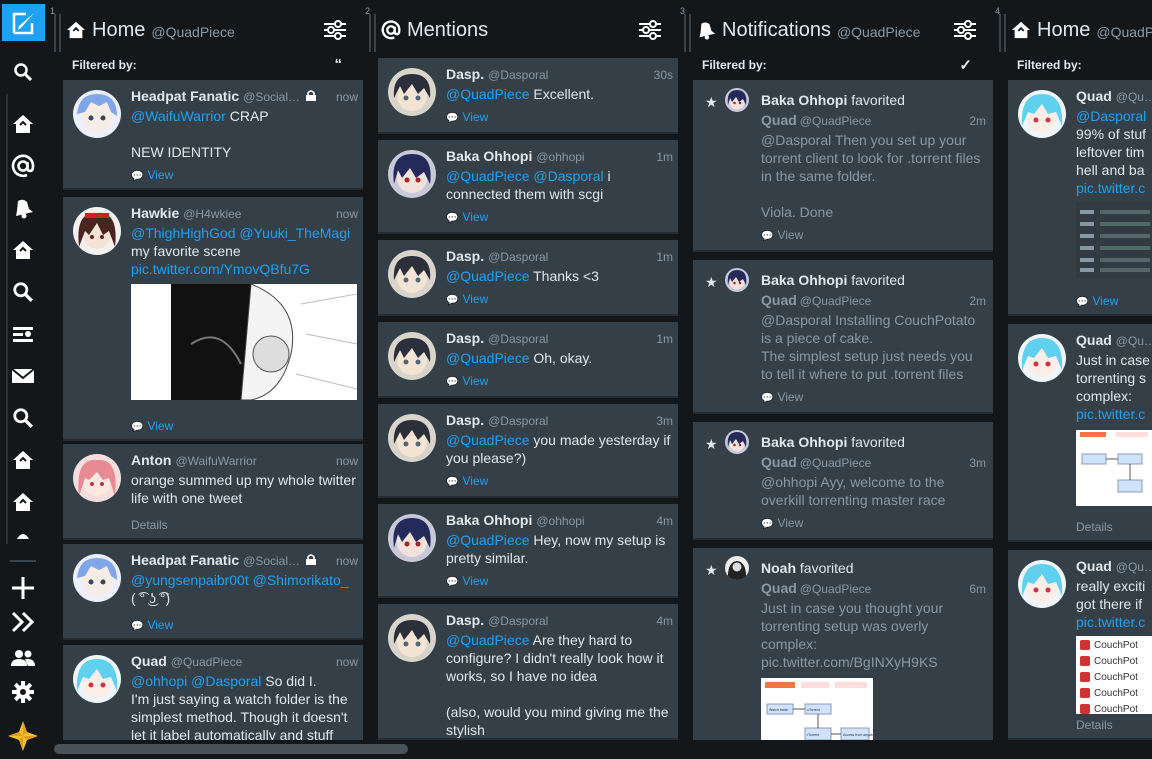 The image size is (1152, 759). What do you see at coordinates (196, 681) in the screenshot?
I see `mention-link: @ohhopi @Dasporal` at bounding box center [196, 681].